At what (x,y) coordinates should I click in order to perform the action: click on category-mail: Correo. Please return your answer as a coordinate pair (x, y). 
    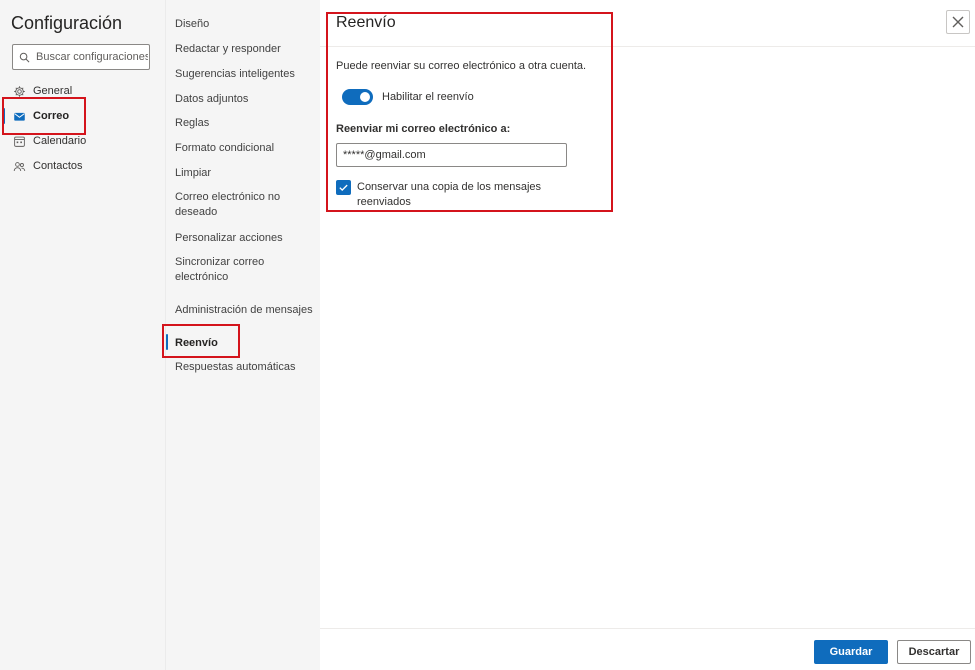
    Looking at the image, I should click on (40, 116).